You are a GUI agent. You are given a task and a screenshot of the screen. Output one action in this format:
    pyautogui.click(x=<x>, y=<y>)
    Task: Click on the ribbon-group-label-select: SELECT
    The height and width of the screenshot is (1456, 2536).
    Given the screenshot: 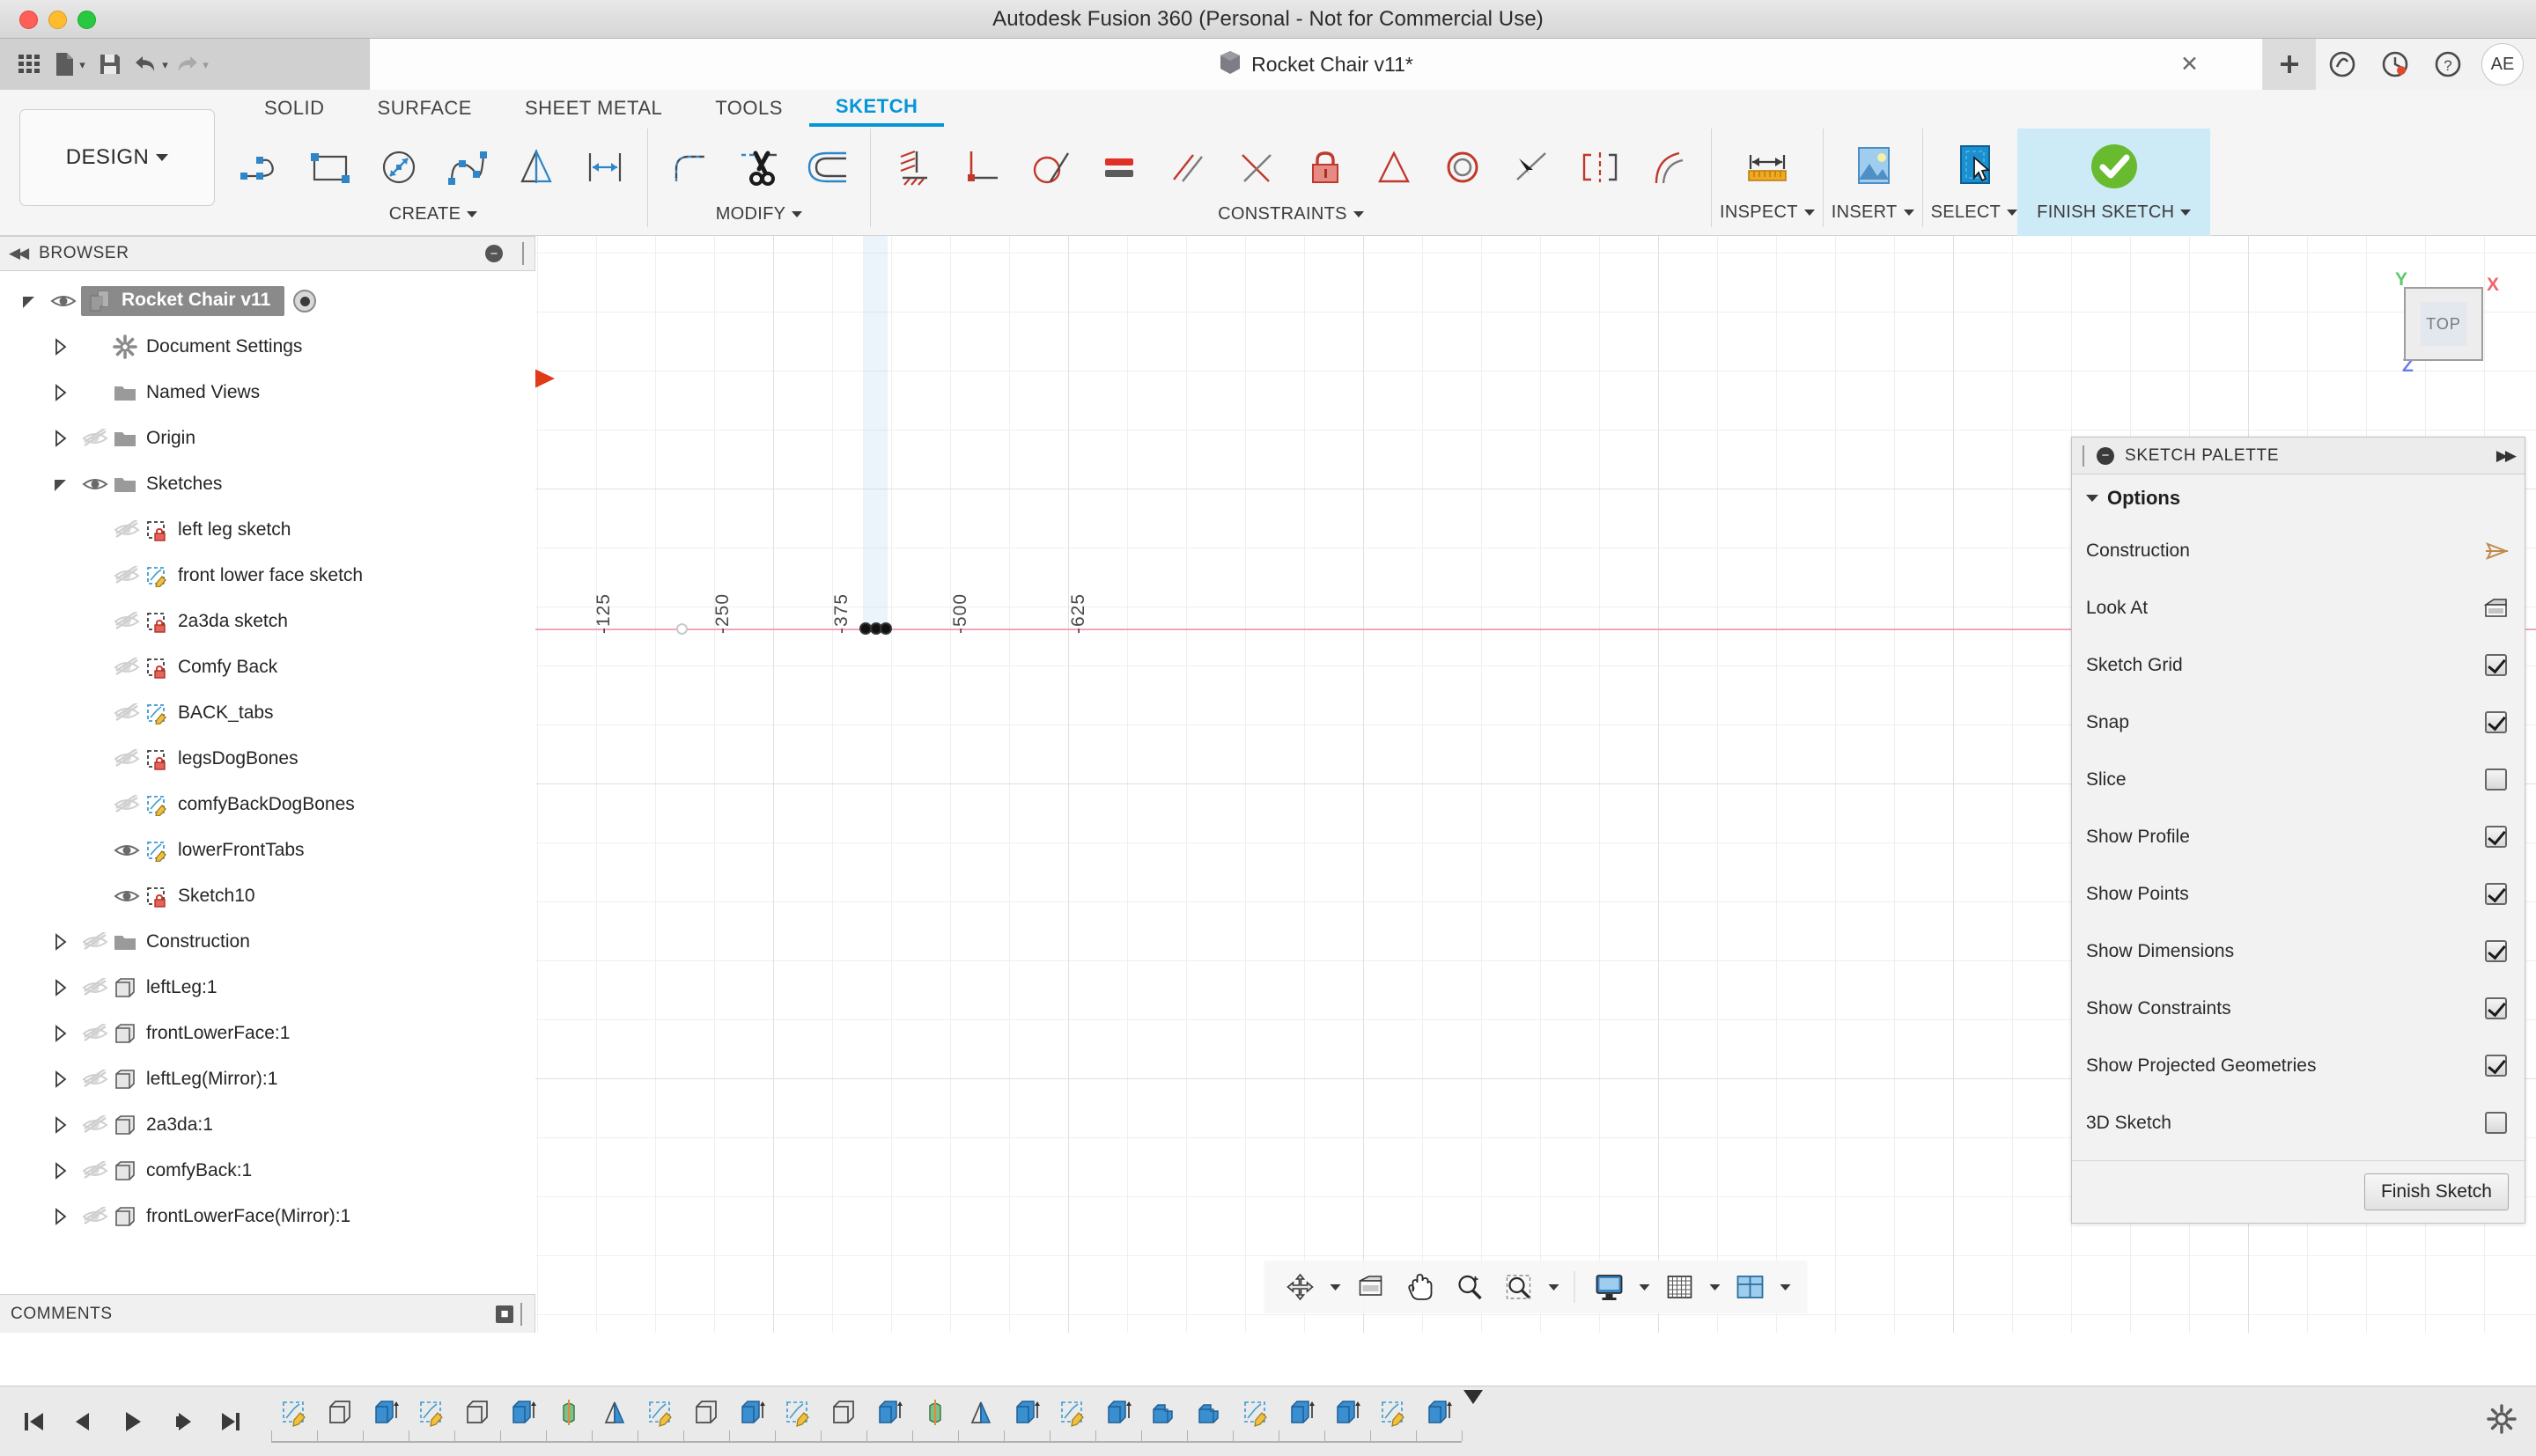 What is the action you would take?
    pyautogui.click(x=1975, y=212)
    